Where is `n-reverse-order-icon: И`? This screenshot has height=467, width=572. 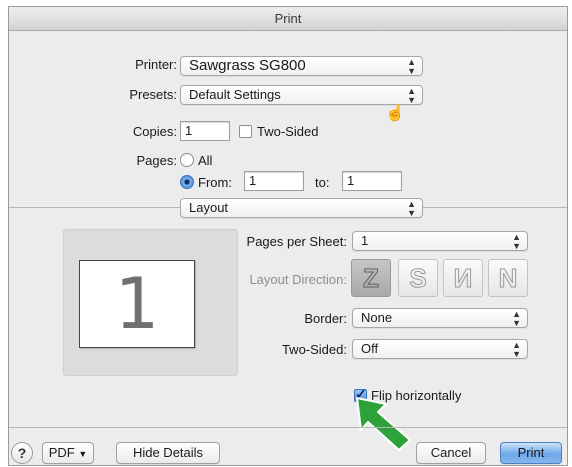 n-reverse-order-icon: И is located at coordinates (463, 278).